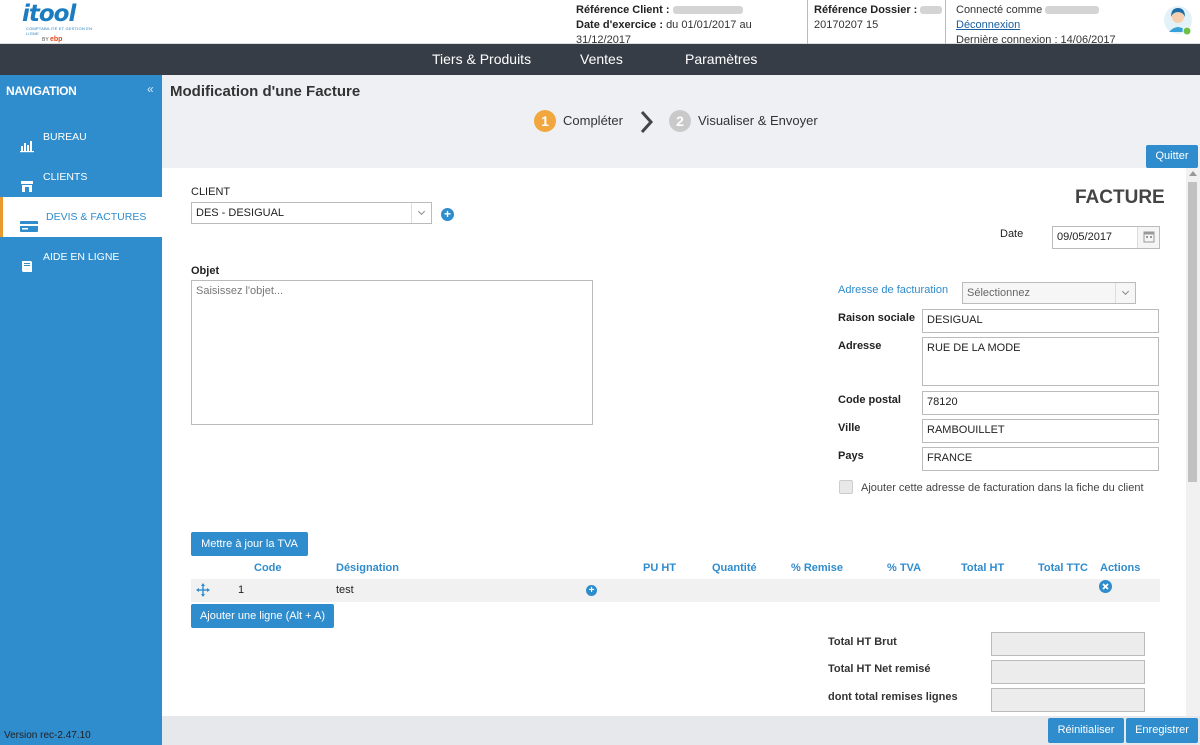 This screenshot has width=1200, height=745. I want to click on city-field: RAMBOUILLET, so click(1040, 431).